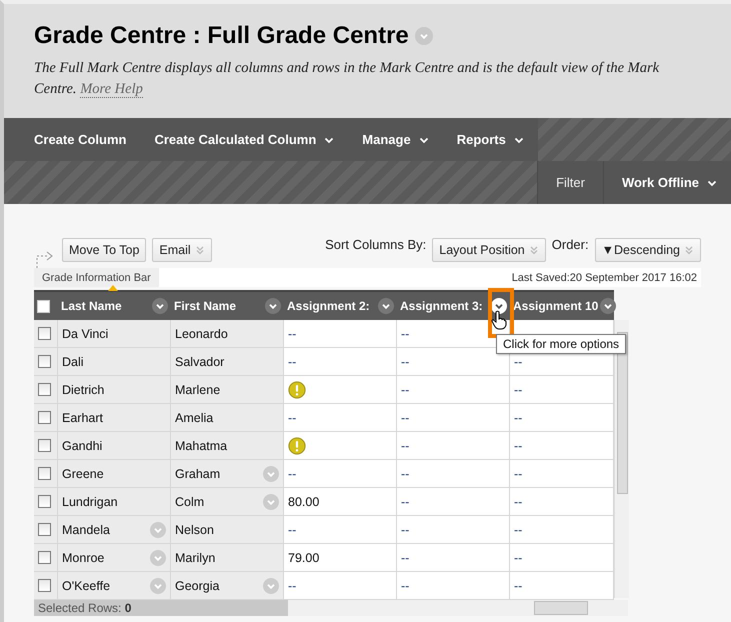 The image size is (731, 622). Describe the element at coordinates (73, 361) in the screenshot. I see `table-cell: Dali` at that location.